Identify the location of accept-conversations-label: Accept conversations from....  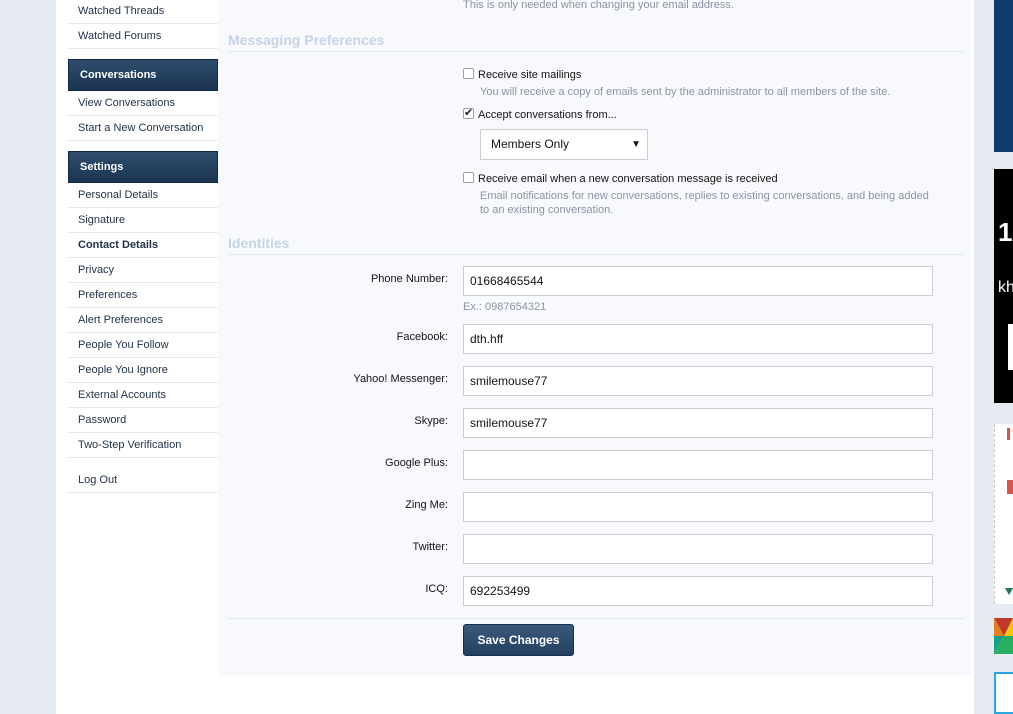
(547, 115).